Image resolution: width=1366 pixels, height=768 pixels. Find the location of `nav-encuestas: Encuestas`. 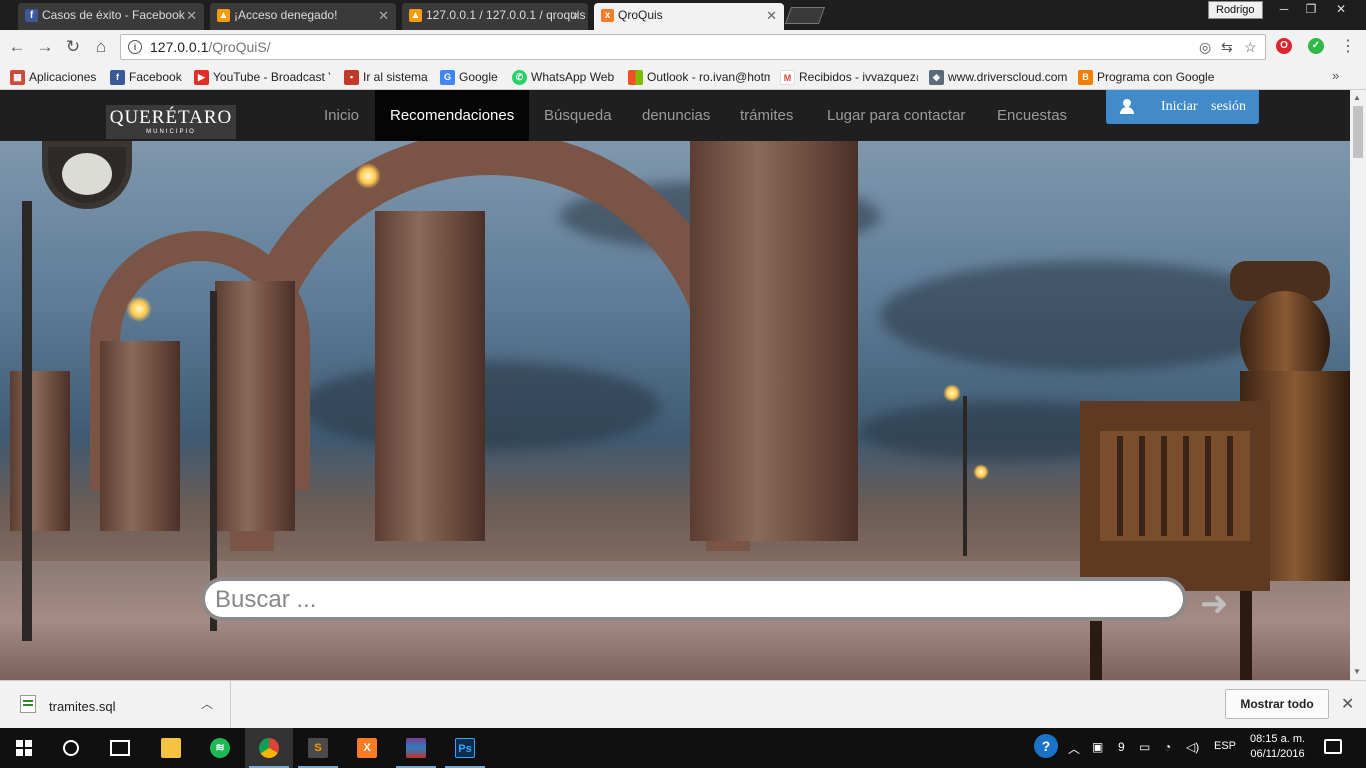

nav-encuestas: Encuestas is located at coordinates (1032, 115).